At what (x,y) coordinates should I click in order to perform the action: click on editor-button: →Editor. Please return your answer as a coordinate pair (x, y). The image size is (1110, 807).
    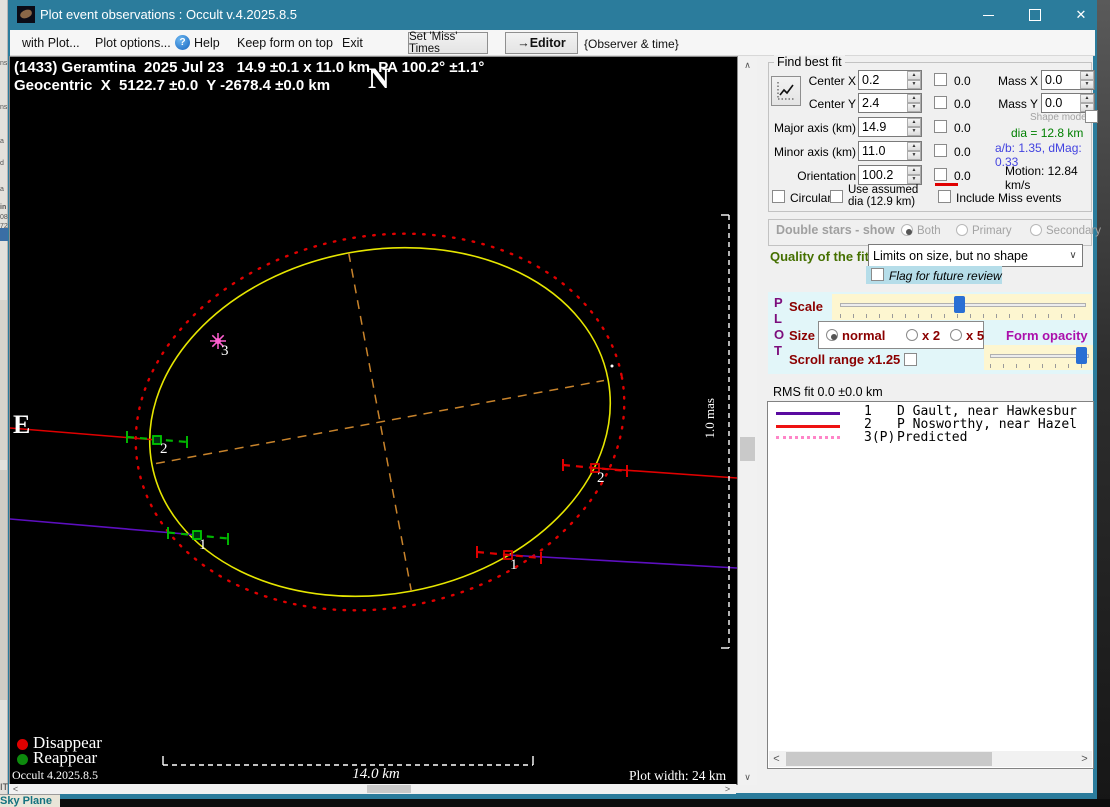
    Looking at the image, I should click on (541, 43).